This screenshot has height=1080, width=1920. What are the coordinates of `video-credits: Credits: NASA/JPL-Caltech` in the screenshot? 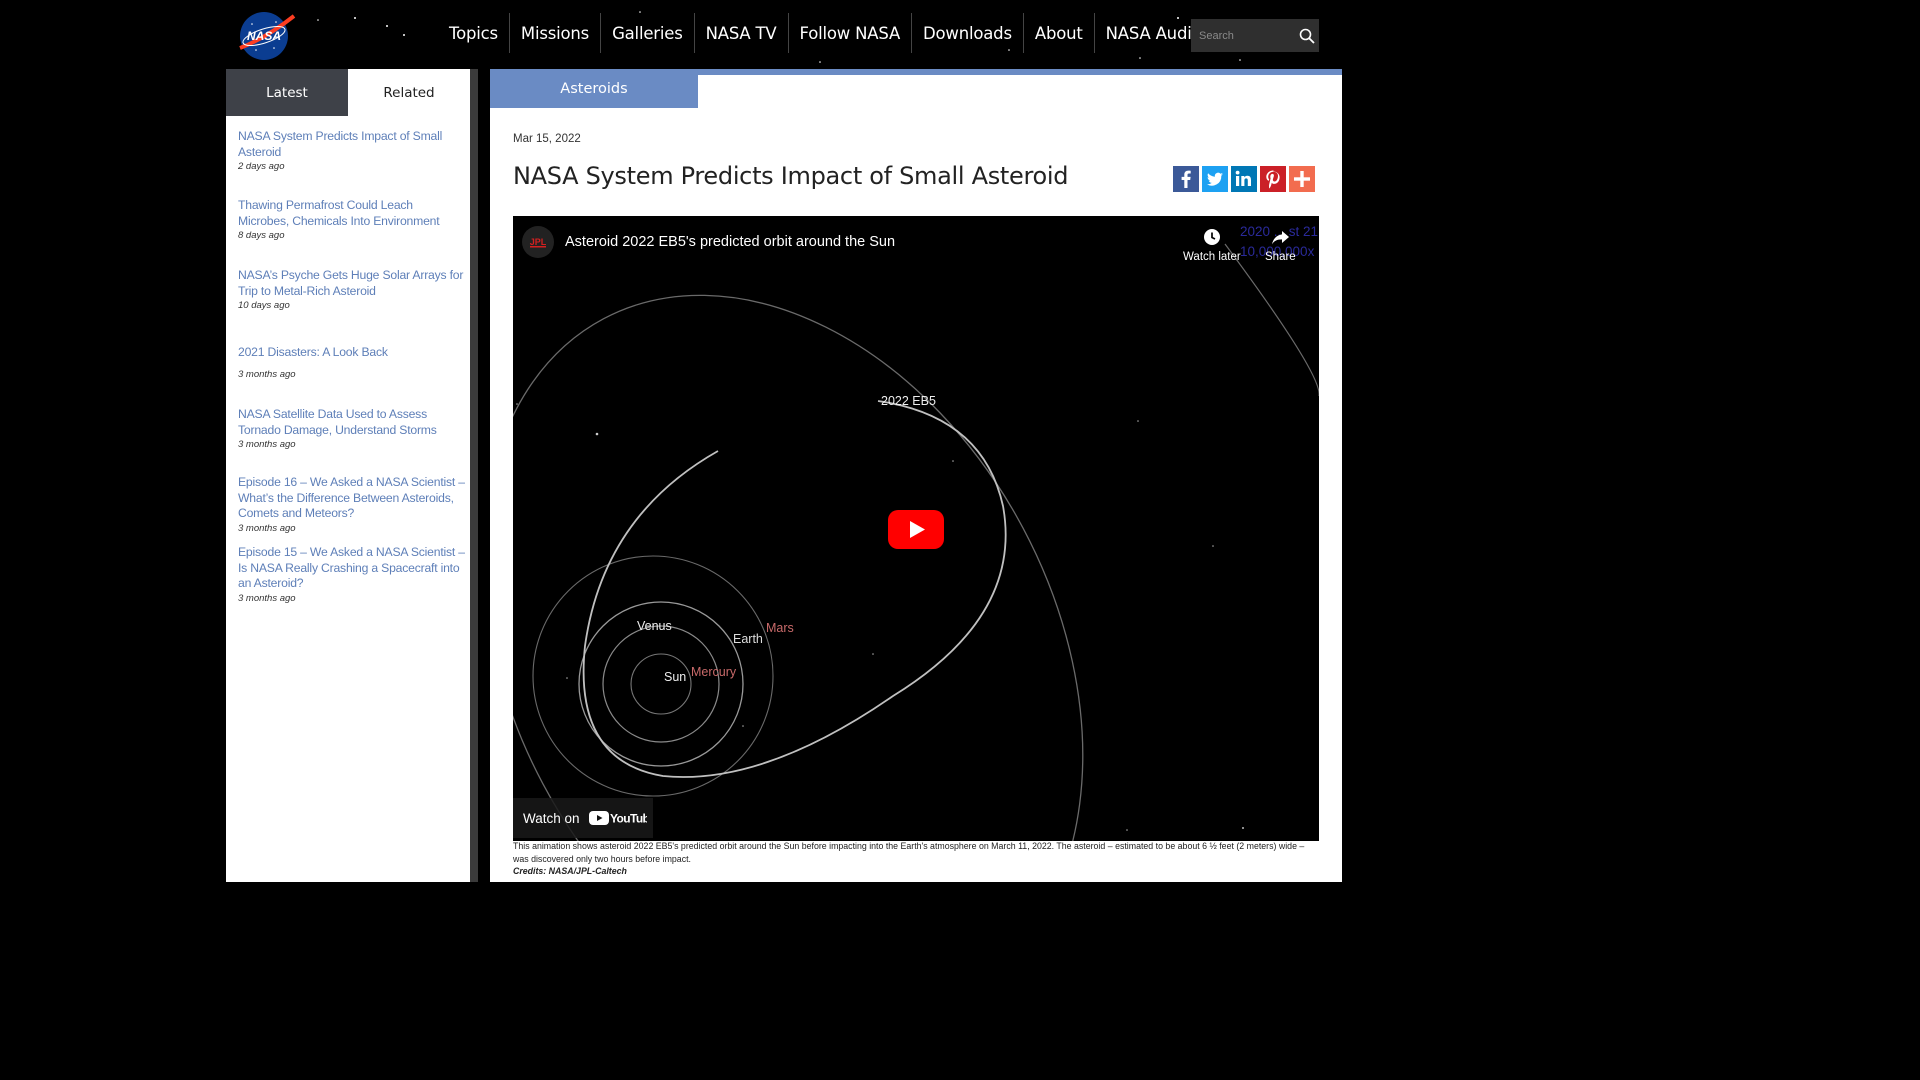 It's located at (570, 871).